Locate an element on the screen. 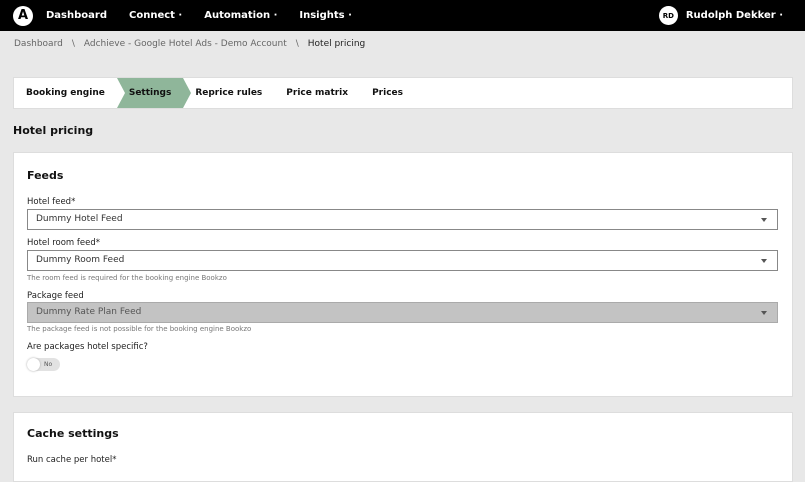 Image resolution: width=805 pixels, height=482 pixels. room-feed-value: Dummy Room Feed is located at coordinates (80, 260).